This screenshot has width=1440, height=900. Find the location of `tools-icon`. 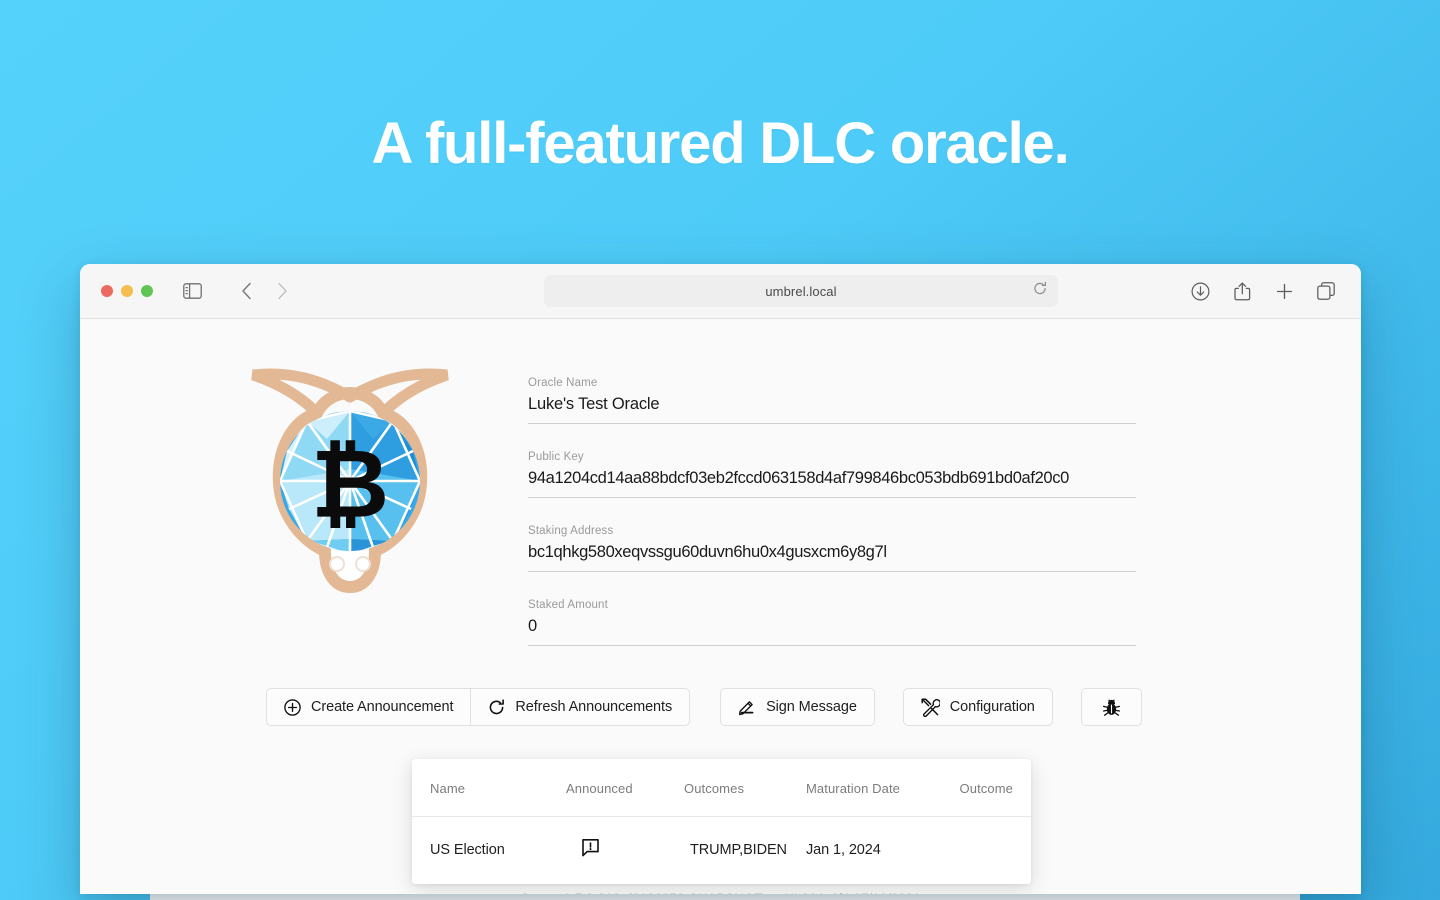

tools-icon is located at coordinates (930, 707).